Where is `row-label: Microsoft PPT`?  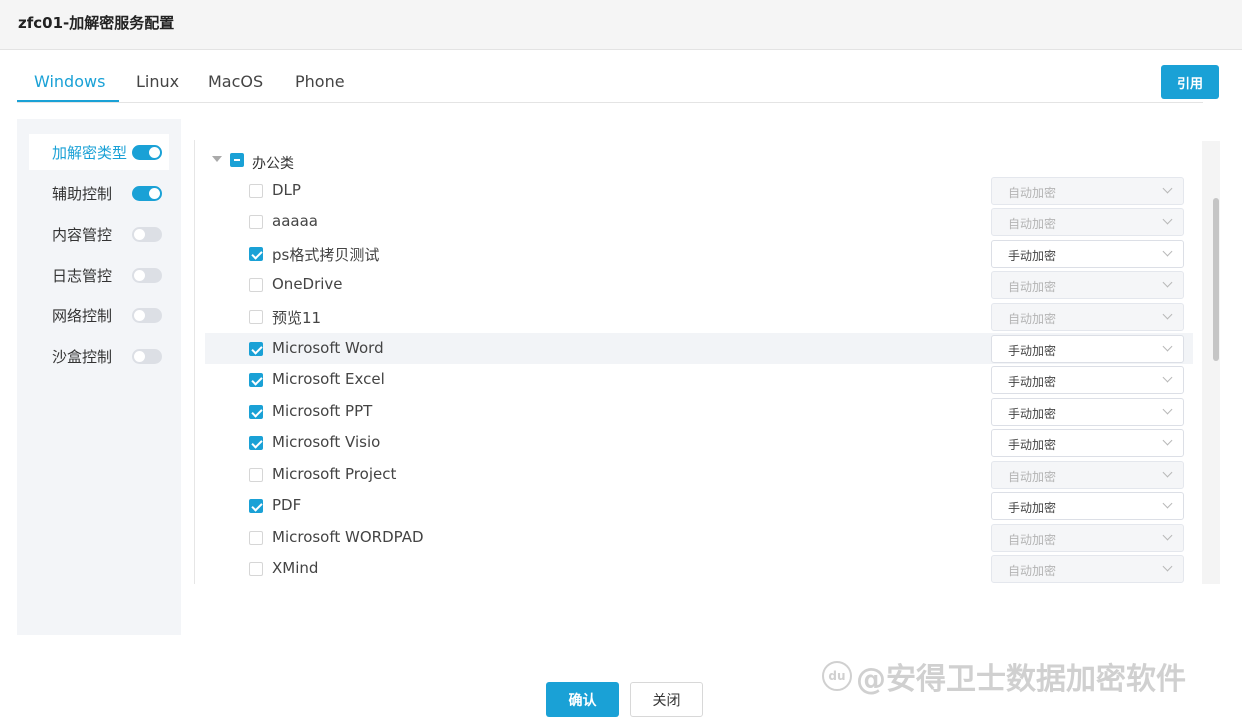 row-label: Microsoft PPT is located at coordinates (322, 411).